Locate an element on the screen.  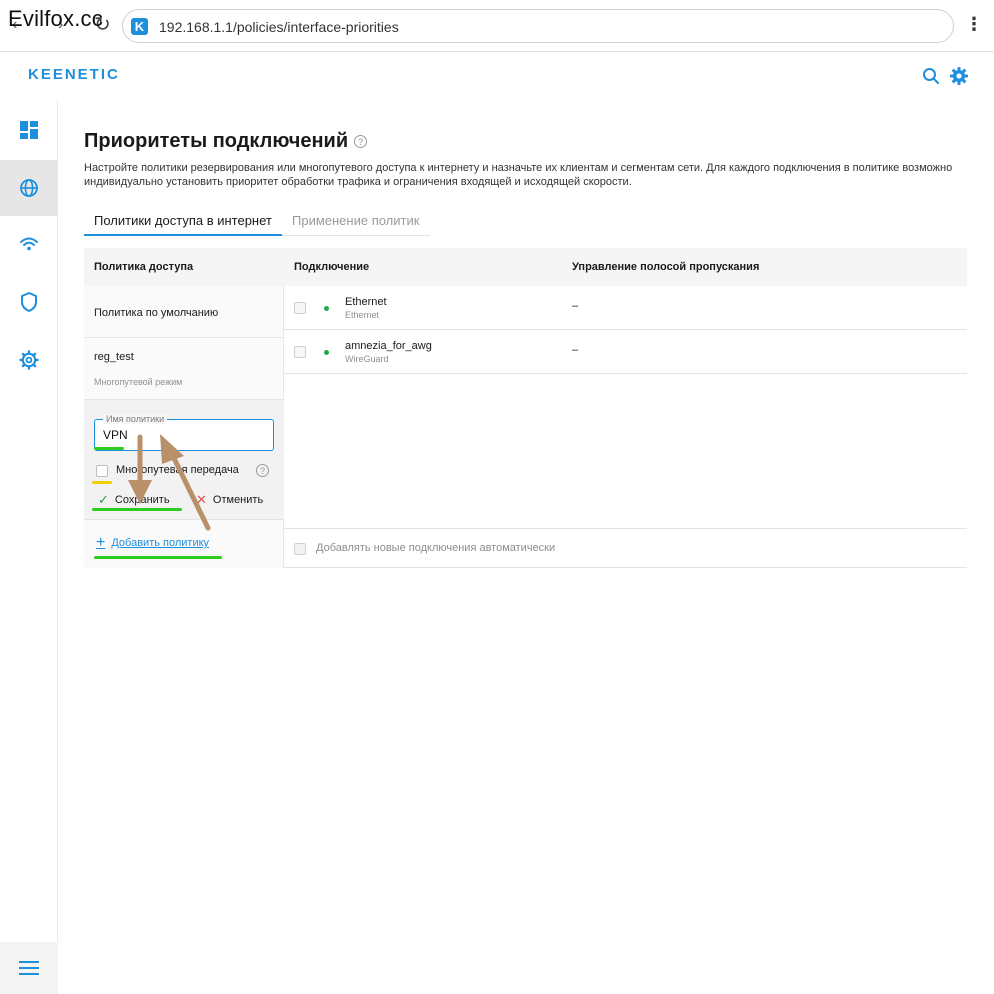
dashboard-icon is located at coordinates (29, 130).